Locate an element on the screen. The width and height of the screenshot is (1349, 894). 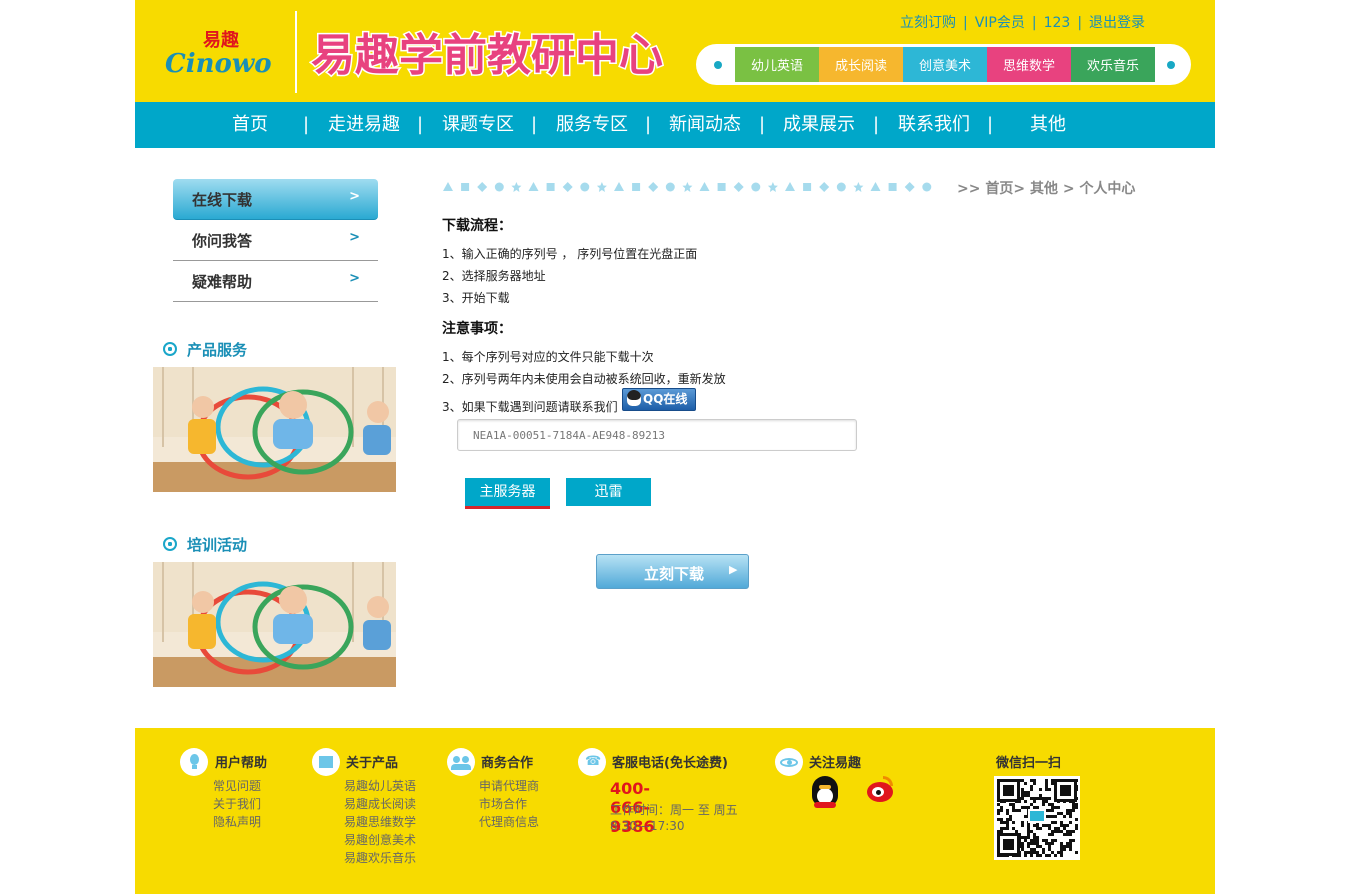
dot-icon is located at coordinates (1171, 65).